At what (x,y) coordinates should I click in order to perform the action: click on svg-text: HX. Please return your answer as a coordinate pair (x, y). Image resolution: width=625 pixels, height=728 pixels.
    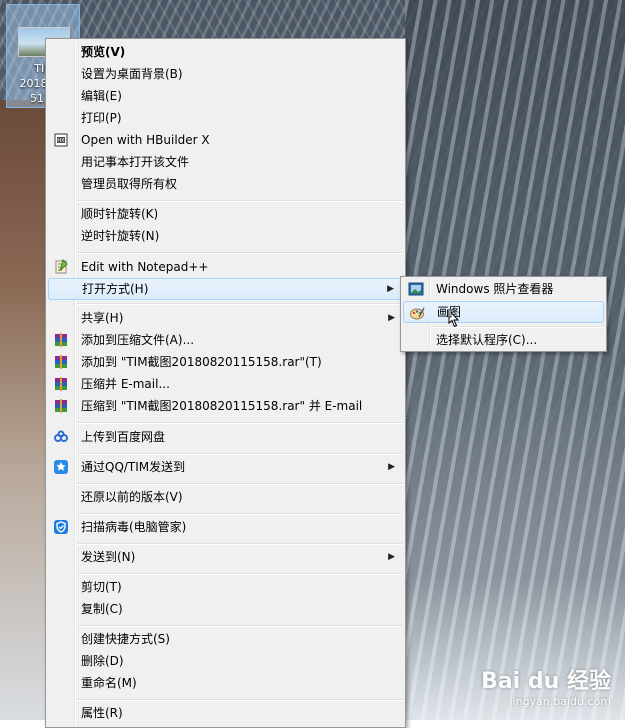
    Looking at the image, I should click on (61, 141).